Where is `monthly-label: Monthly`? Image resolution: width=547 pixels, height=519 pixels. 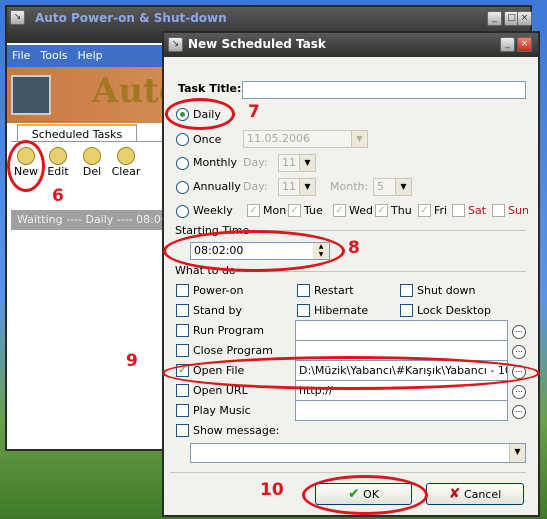
monthly-label: Monthly is located at coordinates (215, 162).